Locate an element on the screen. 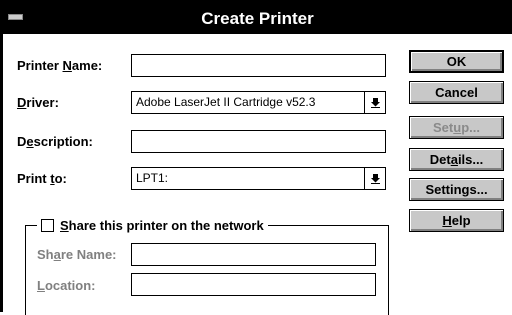  driver-dropdown: Adobe LaserJet II Cartridge v52.3 is located at coordinates (258, 102).